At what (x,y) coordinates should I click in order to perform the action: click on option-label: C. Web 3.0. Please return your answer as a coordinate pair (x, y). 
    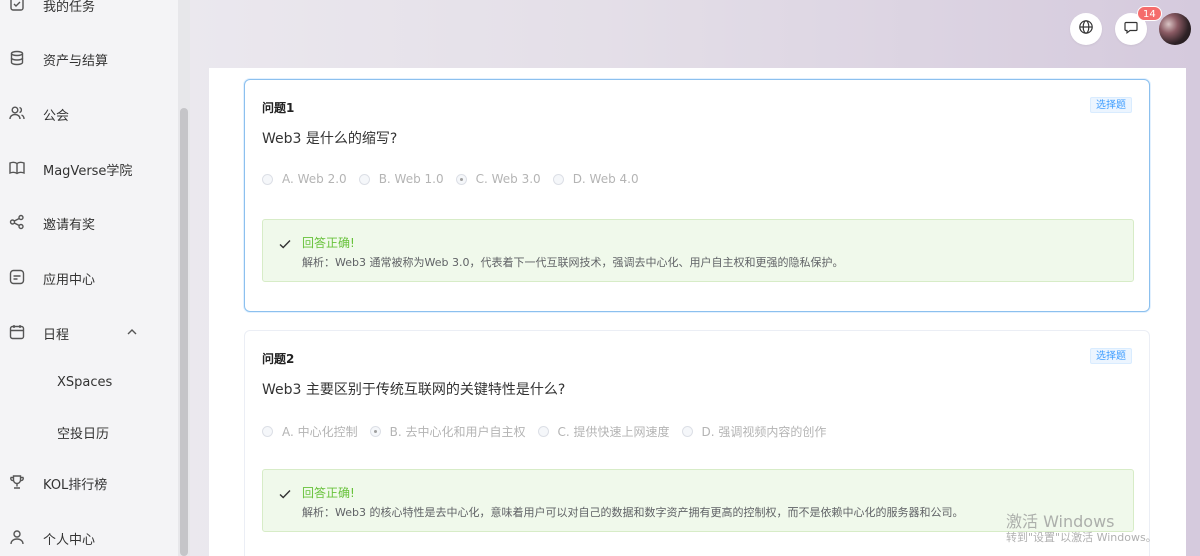
    Looking at the image, I should click on (508, 179).